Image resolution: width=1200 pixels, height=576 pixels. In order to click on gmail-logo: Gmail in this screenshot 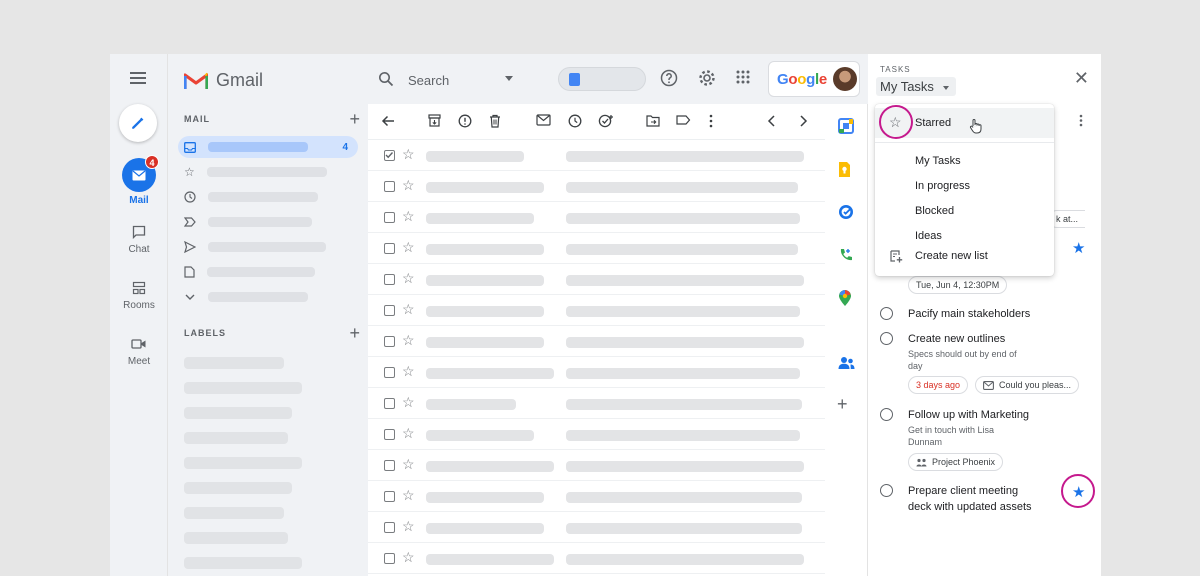, I will do `click(223, 80)`.